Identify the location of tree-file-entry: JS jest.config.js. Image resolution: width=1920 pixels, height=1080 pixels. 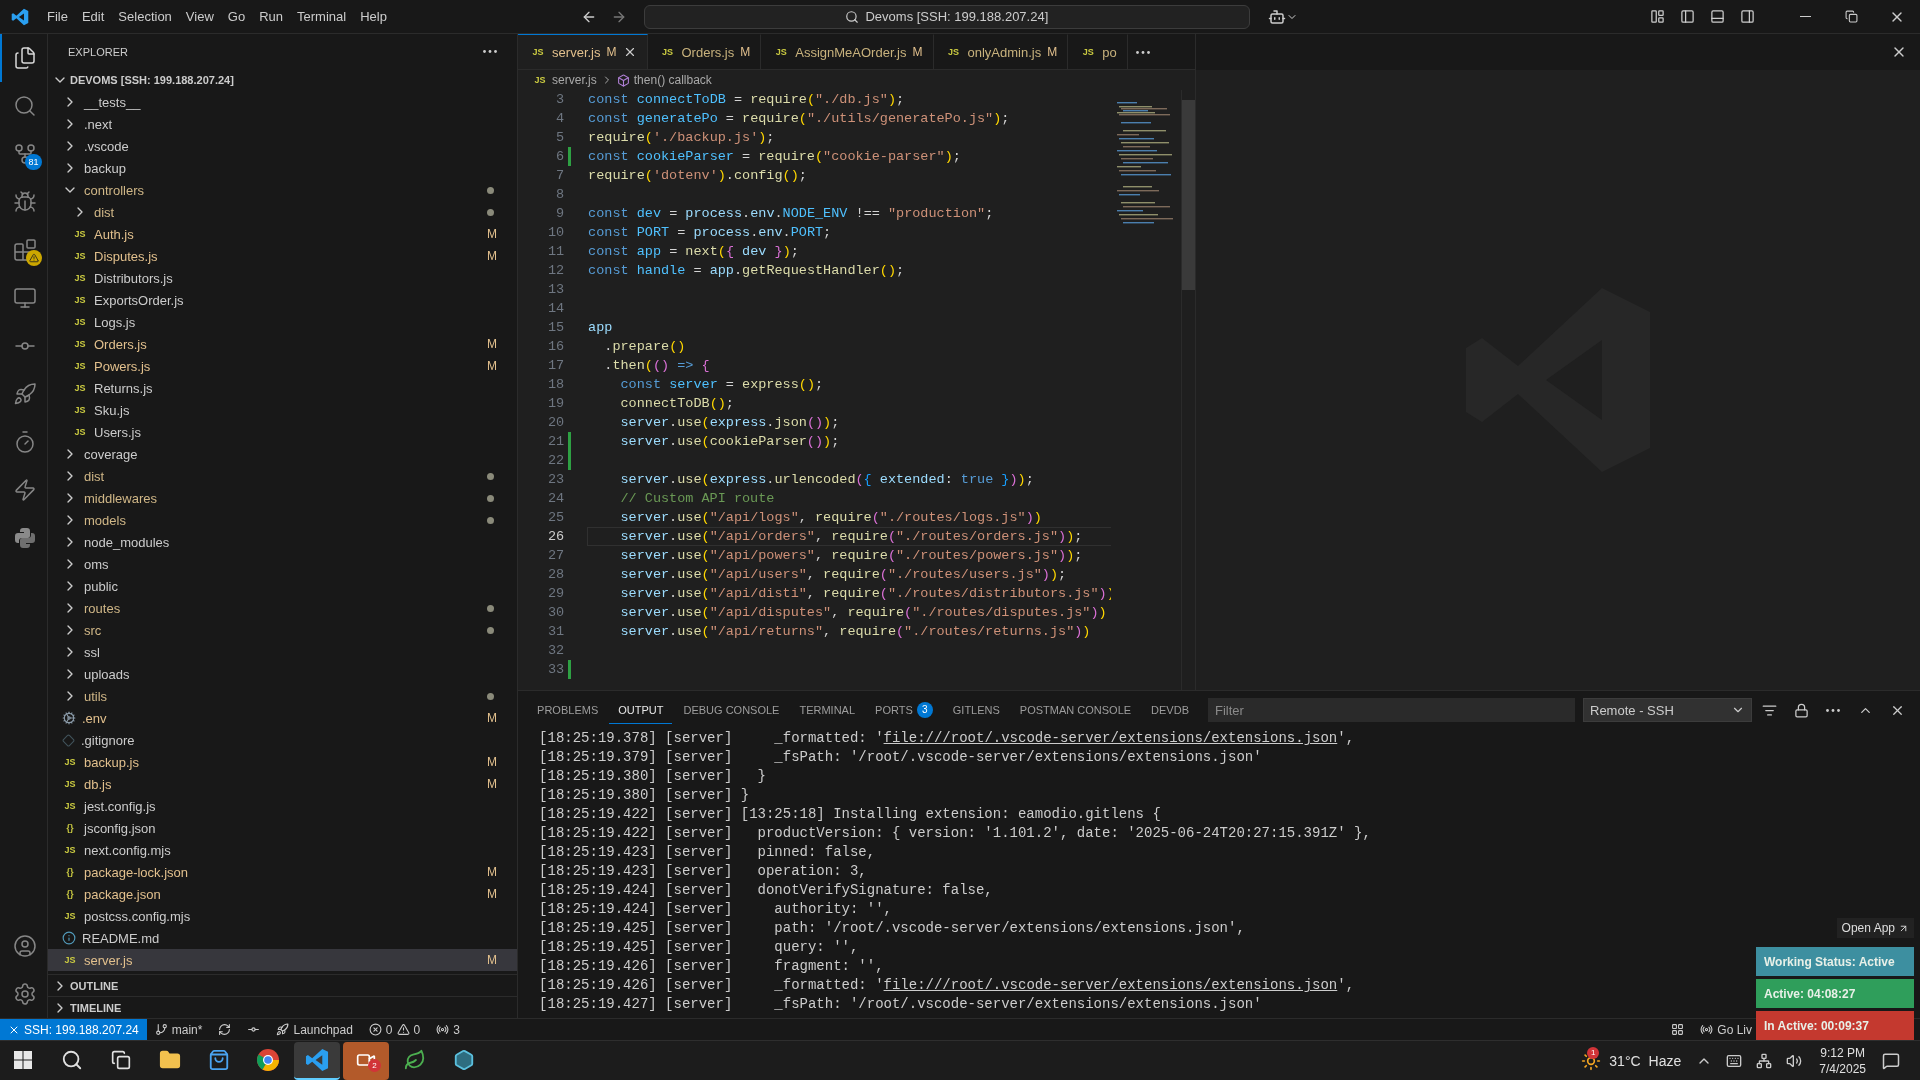
(283, 806).